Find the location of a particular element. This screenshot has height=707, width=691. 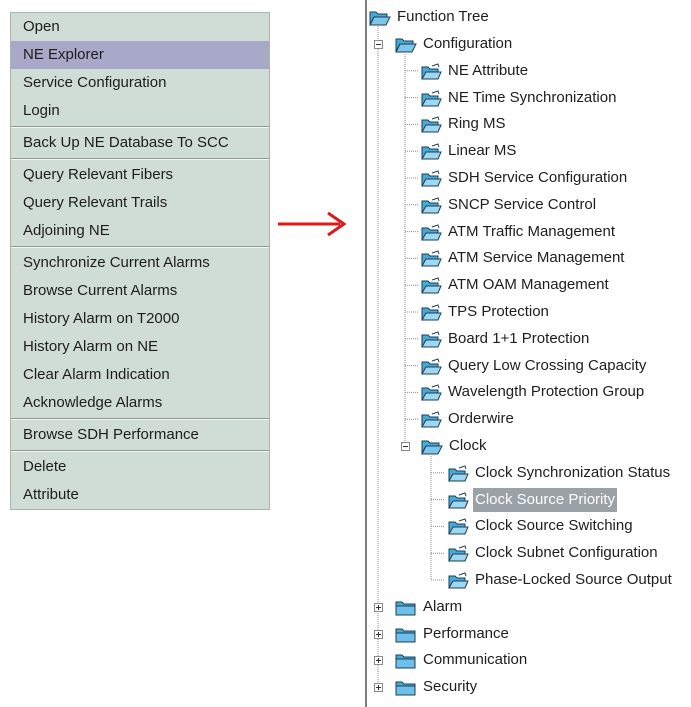

tree-node-label: SDH Service Configuration is located at coordinates (538, 177).